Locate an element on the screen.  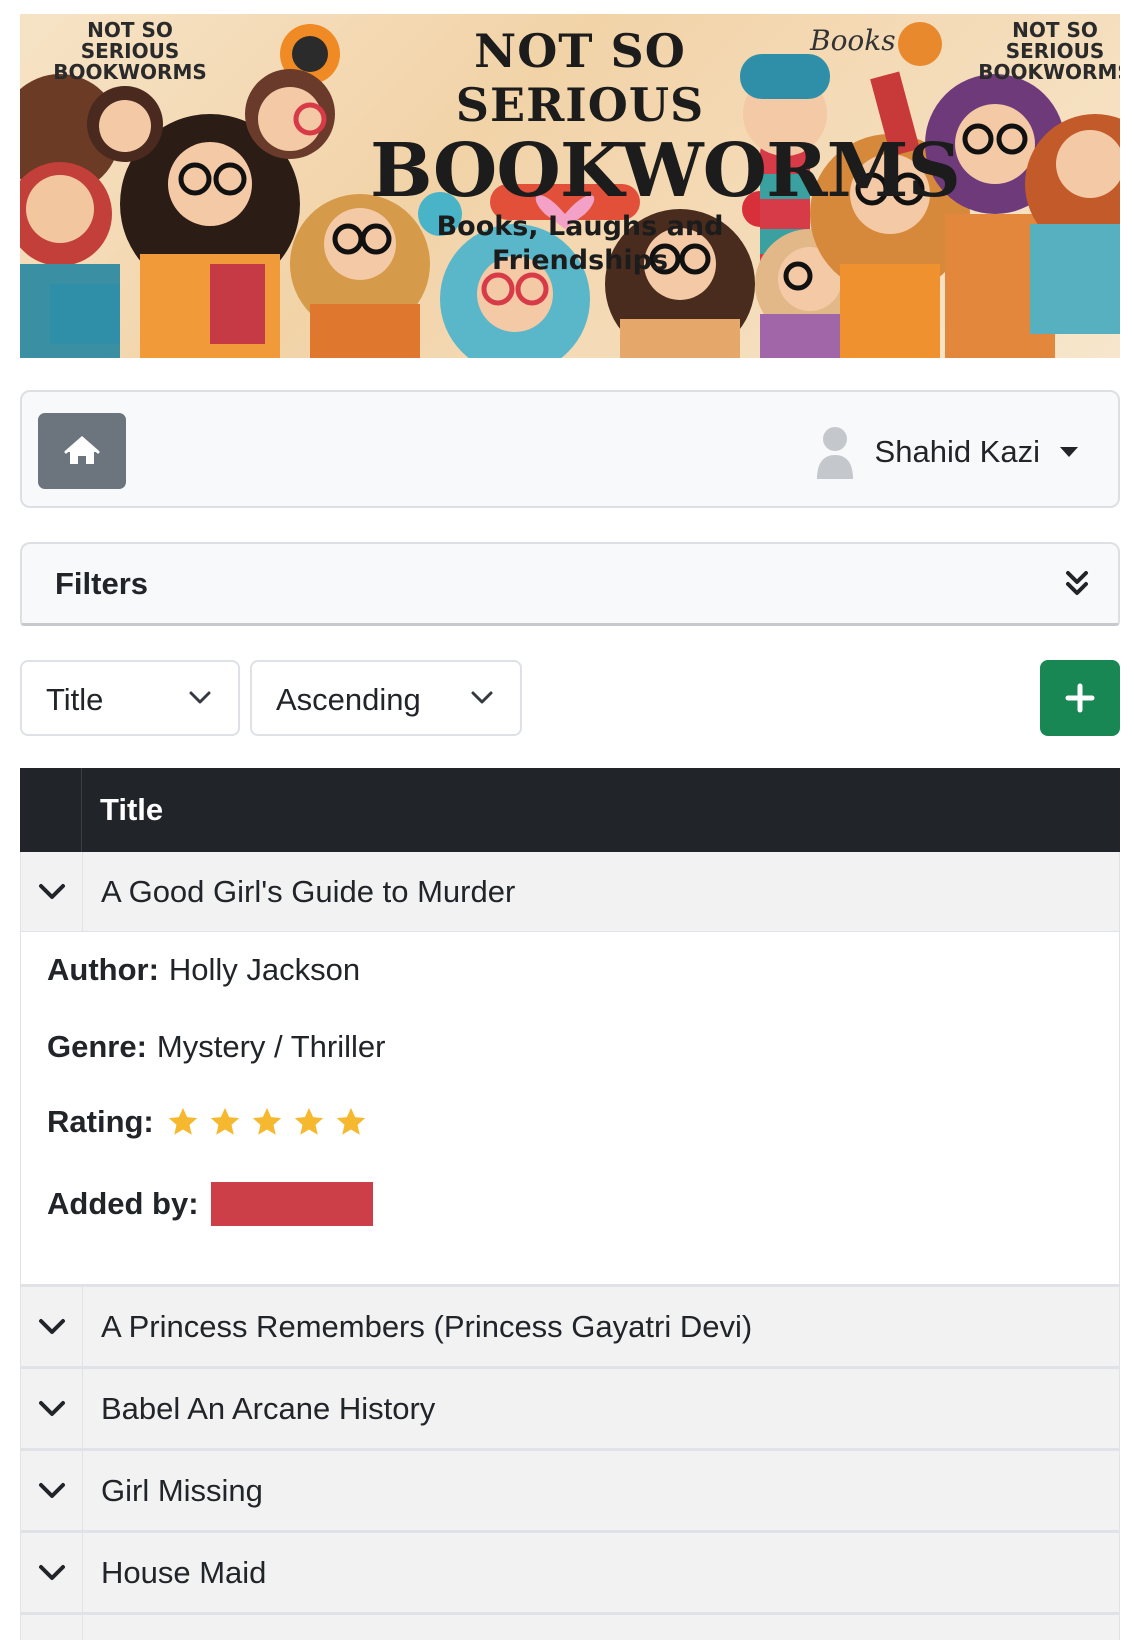
plus-icon is located at coordinates (1080, 698).